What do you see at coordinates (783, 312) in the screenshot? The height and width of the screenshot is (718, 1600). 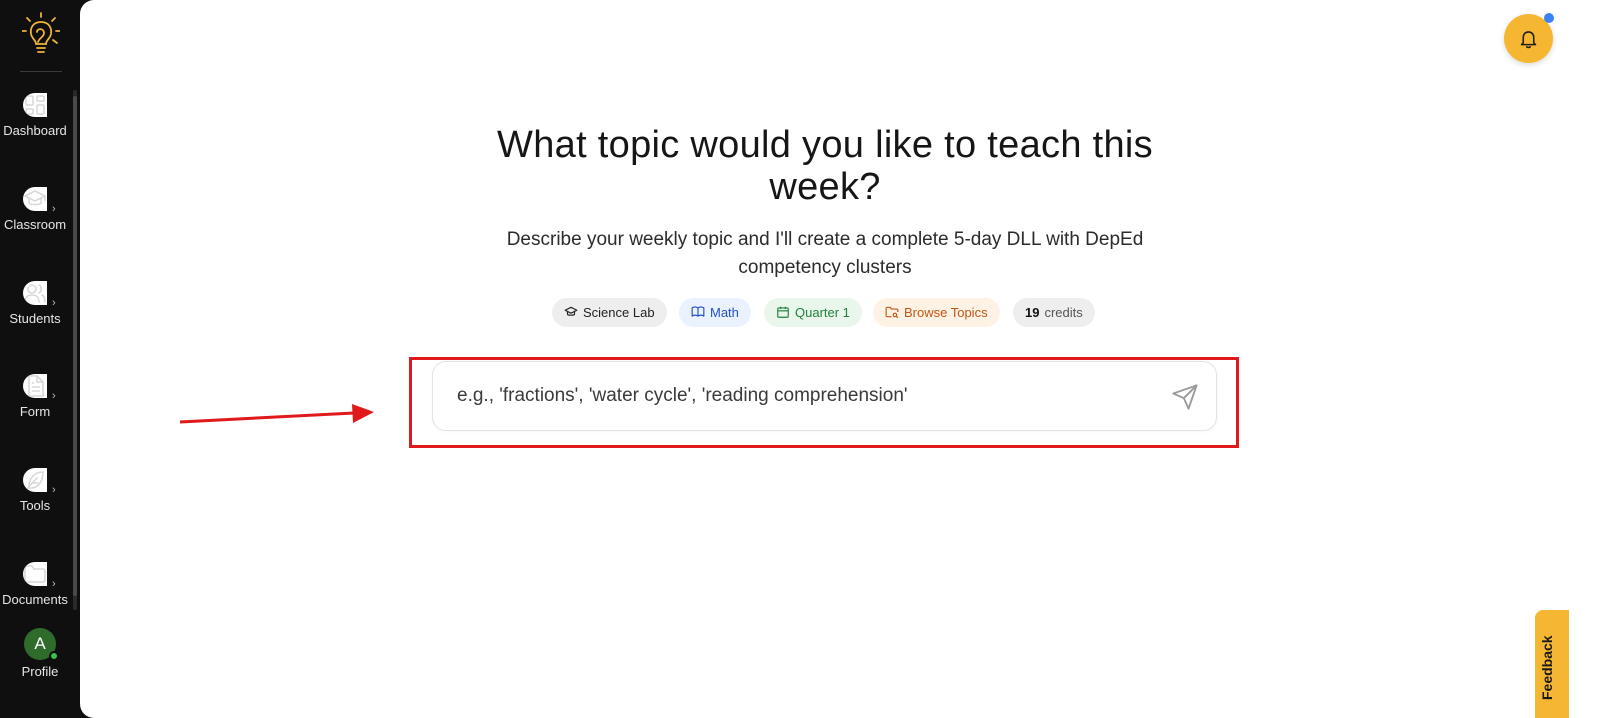 I see `calendar-icon` at bounding box center [783, 312].